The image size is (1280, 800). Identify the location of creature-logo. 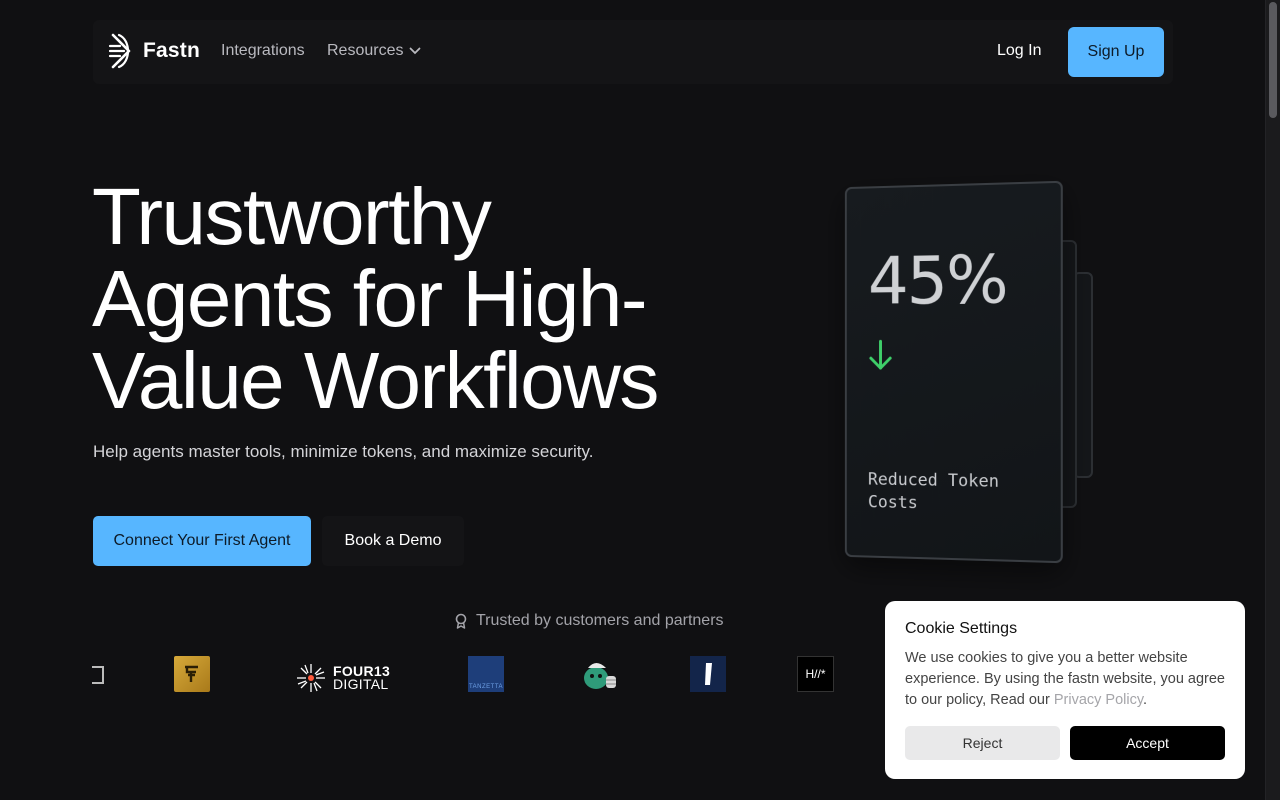
(598, 674).